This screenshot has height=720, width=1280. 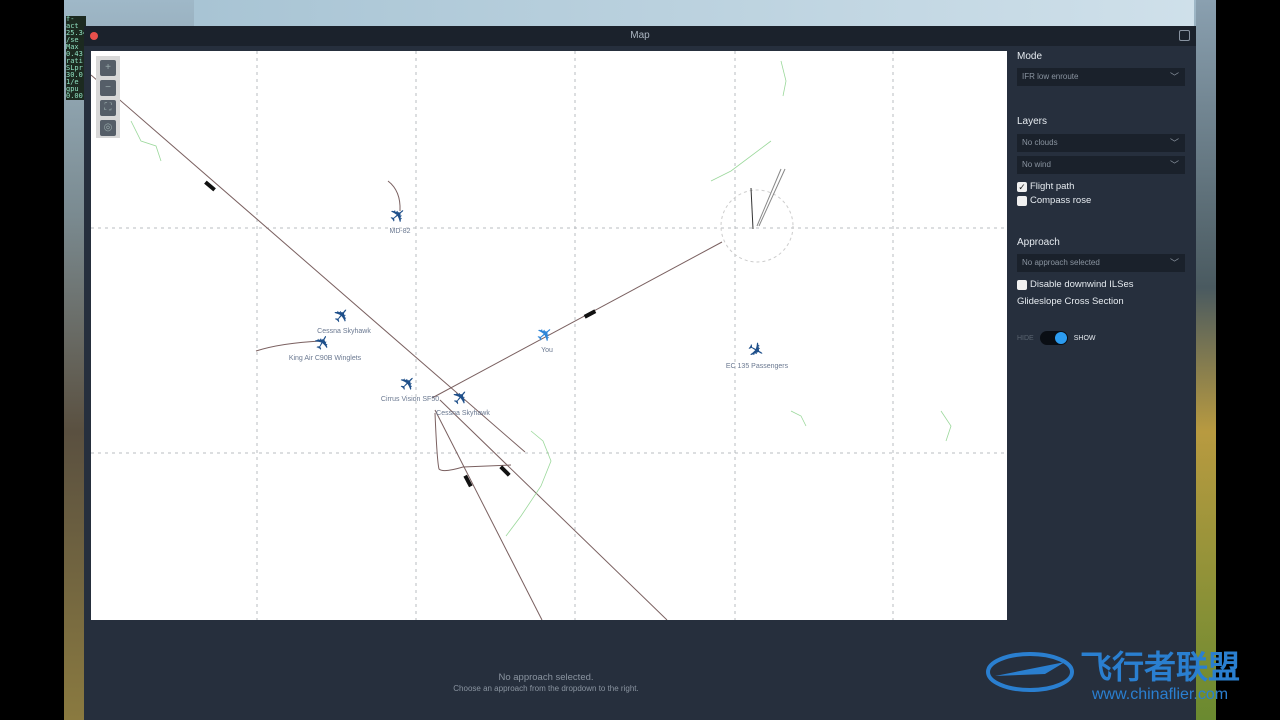 I want to click on aircraft-label: King Air C90B Winglets, so click(x=325, y=358).